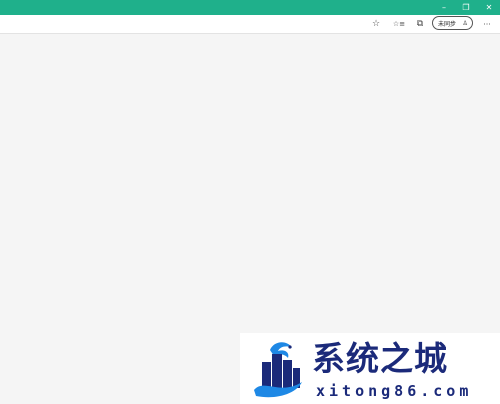  I want to click on restore-button: ❐, so click(466, 7).